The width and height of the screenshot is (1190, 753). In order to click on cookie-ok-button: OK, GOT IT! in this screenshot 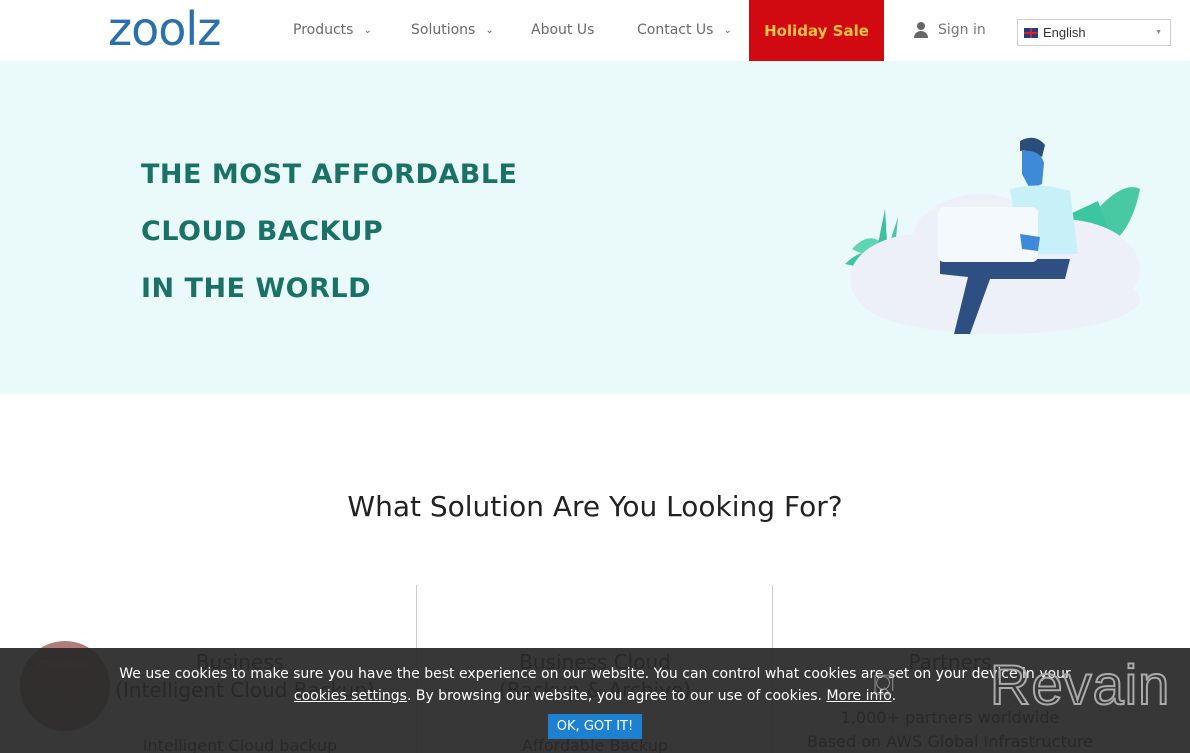, I will do `click(595, 726)`.